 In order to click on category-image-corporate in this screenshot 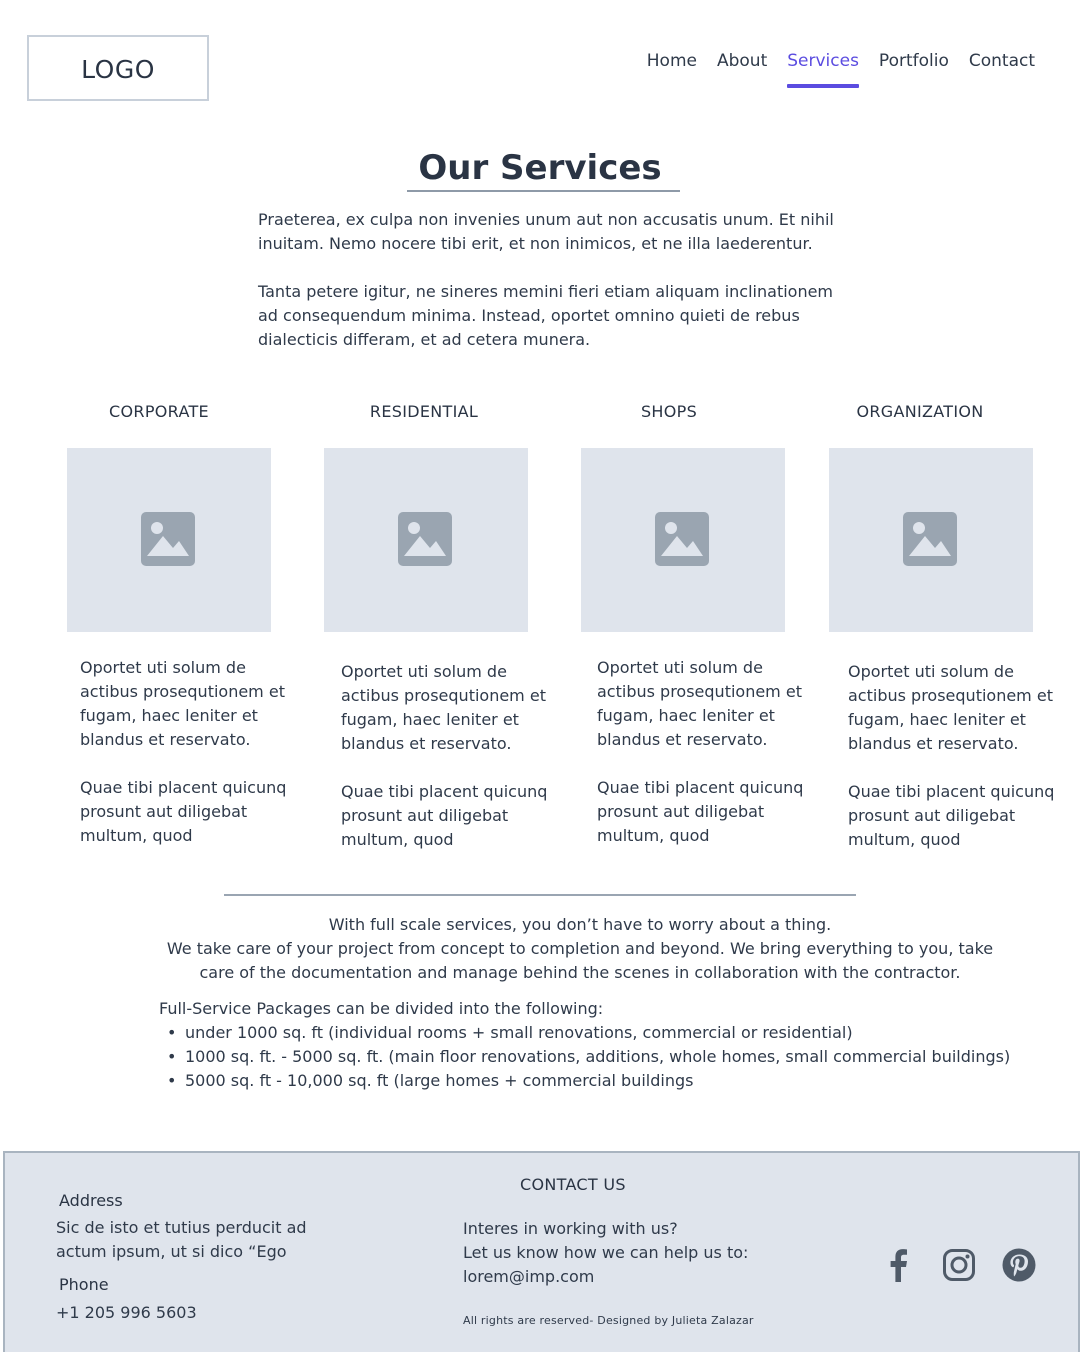, I will do `click(169, 540)`.